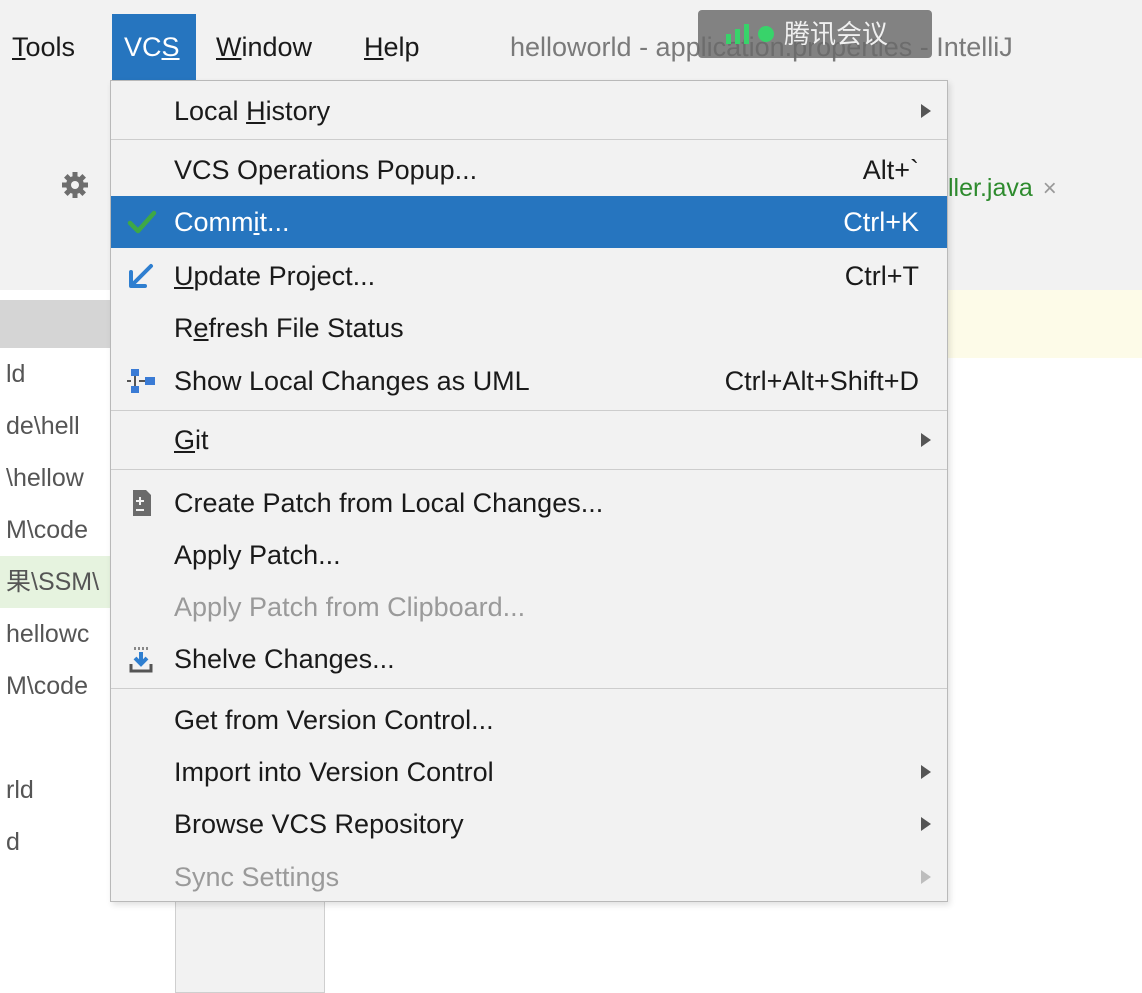 Image resolution: width=1142 pixels, height=993 pixels. I want to click on tool-window-panel, so click(250, 946).